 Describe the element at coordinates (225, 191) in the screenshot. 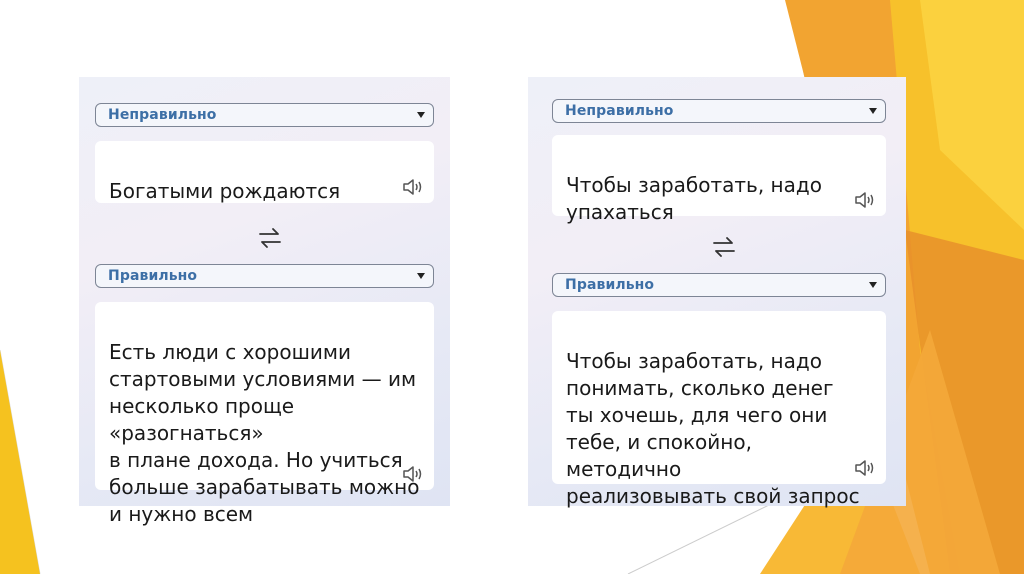

I see `source-text: Богатыми рождаются` at that location.